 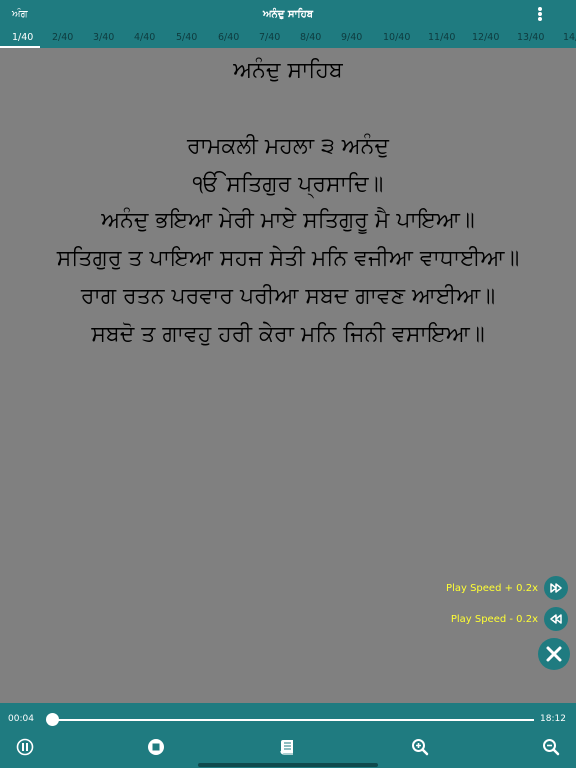 I want to click on page-title: ਅਨੰਦੁ ਸਾਹਿਬ, so click(x=288, y=14).